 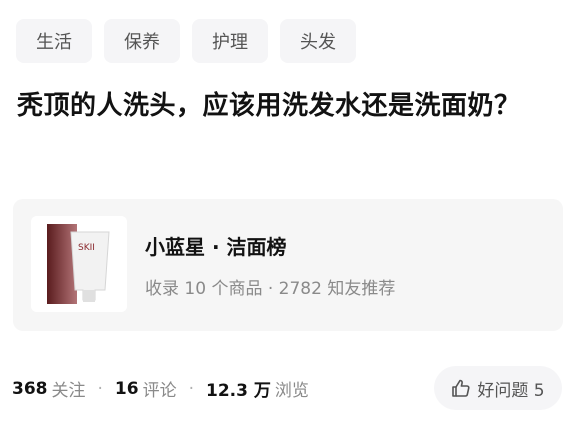 What do you see at coordinates (186, 41) in the screenshot?
I see `topic-tags: 生活 保养 护理 头发` at bounding box center [186, 41].